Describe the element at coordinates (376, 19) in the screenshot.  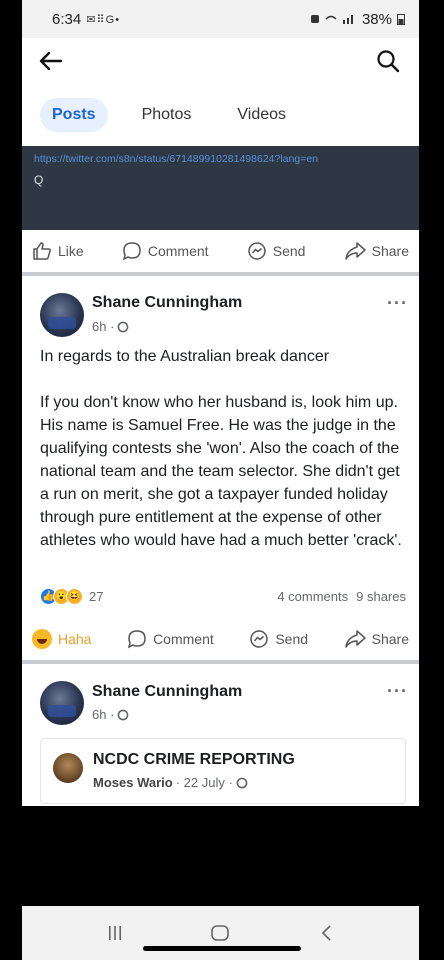
I see `battery-percent: 38%` at that location.